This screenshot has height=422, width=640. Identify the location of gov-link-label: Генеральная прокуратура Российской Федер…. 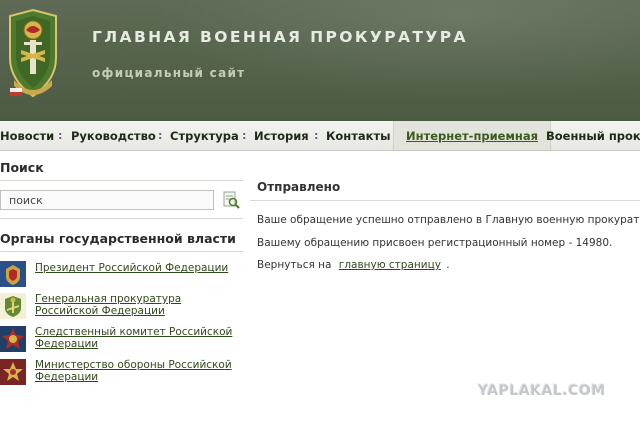
(135, 305).